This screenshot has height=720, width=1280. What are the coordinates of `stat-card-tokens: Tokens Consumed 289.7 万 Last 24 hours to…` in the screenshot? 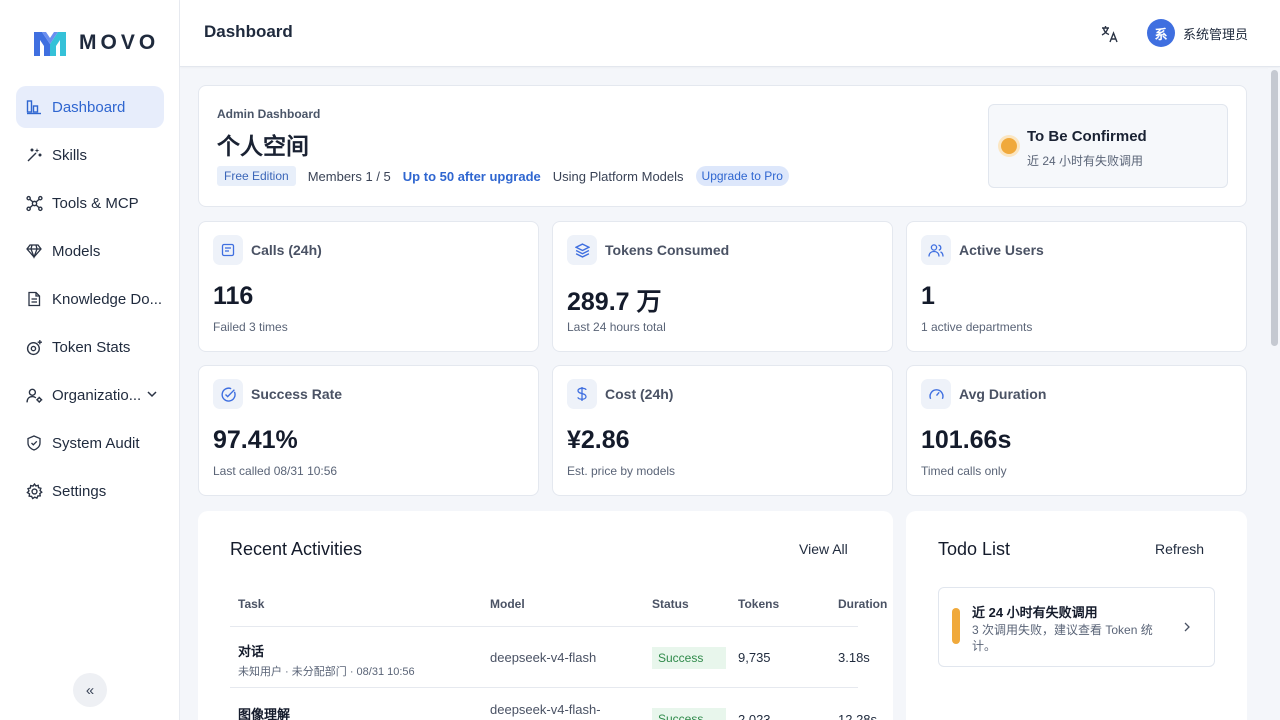 It's located at (722, 286).